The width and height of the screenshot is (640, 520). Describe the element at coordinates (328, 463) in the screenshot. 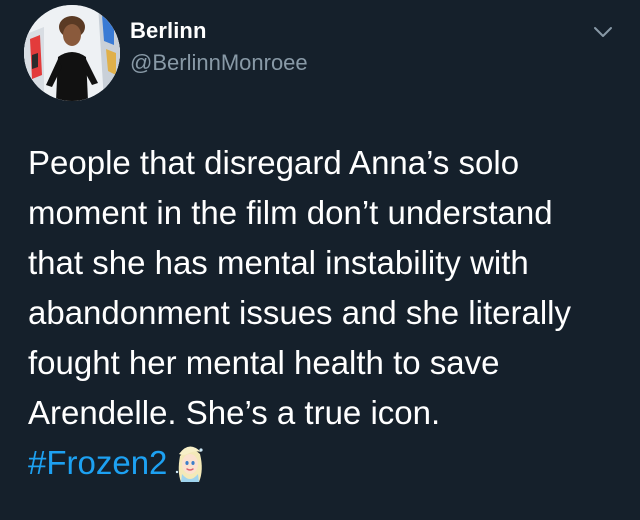

I see `hashtag-row: #Frozen2` at that location.